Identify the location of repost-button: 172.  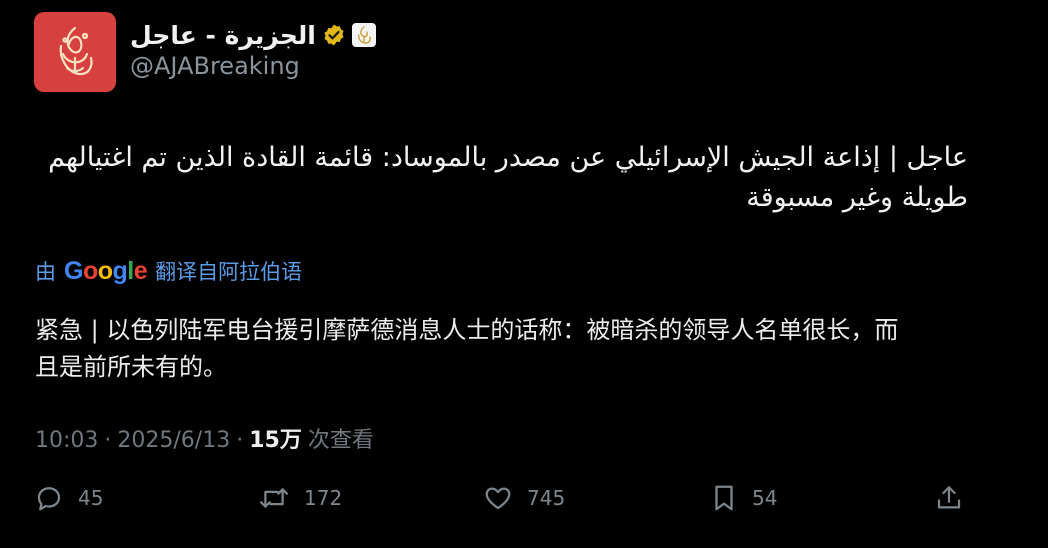
(300, 498).